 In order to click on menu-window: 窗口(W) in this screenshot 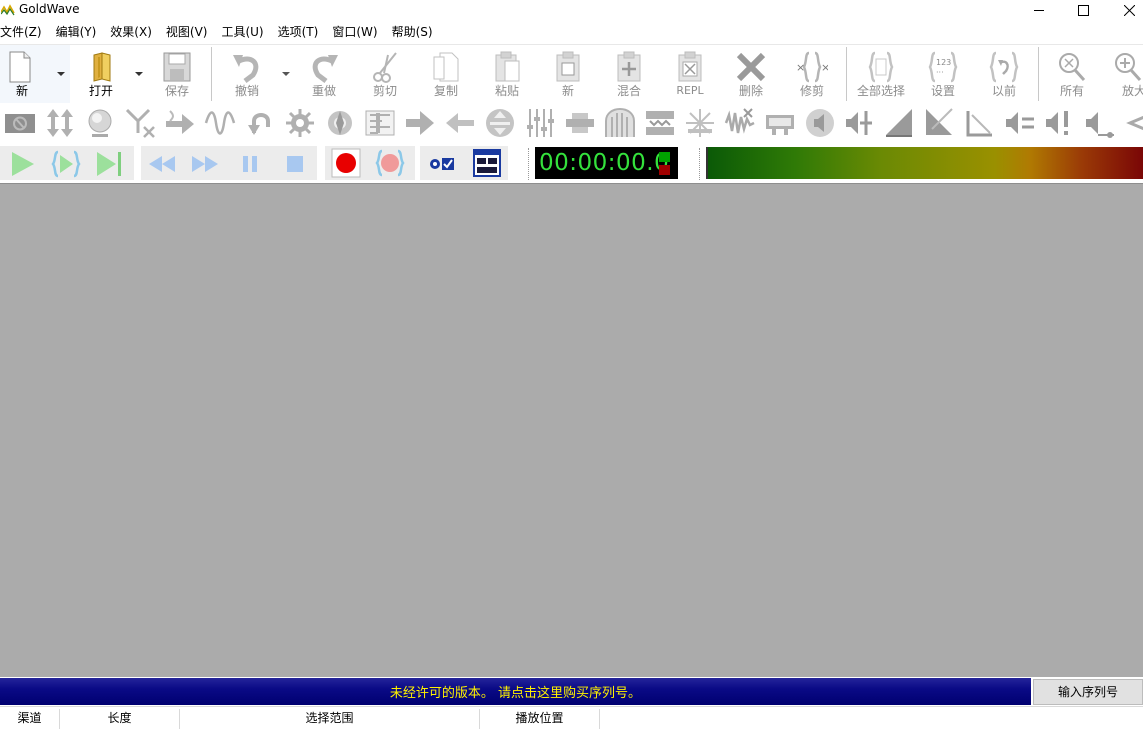, I will do `click(358, 32)`.